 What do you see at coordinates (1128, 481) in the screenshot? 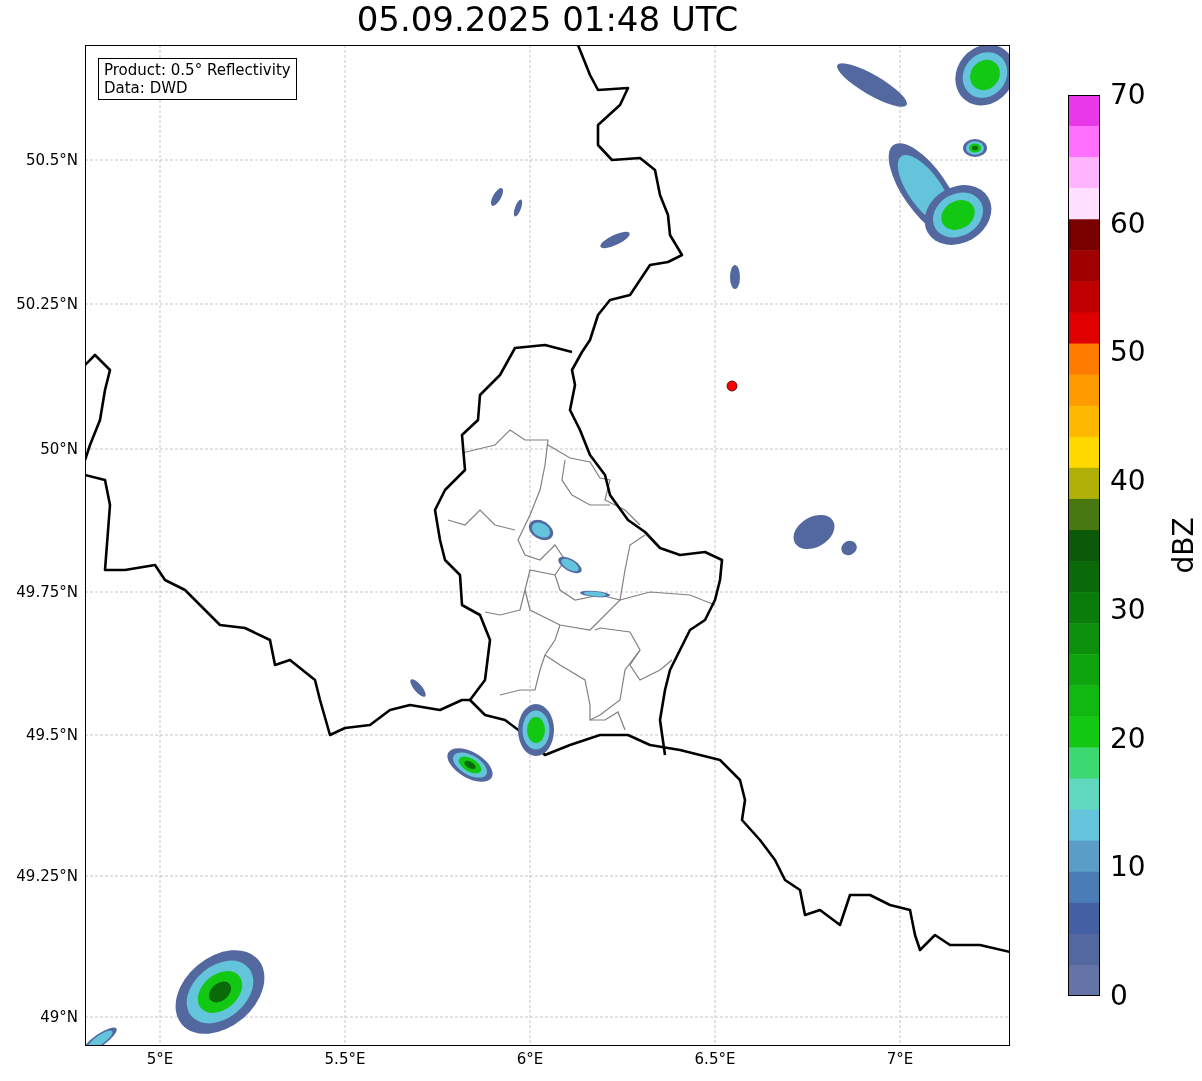
I see `colorbar-tick-label: 40` at bounding box center [1128, 481].